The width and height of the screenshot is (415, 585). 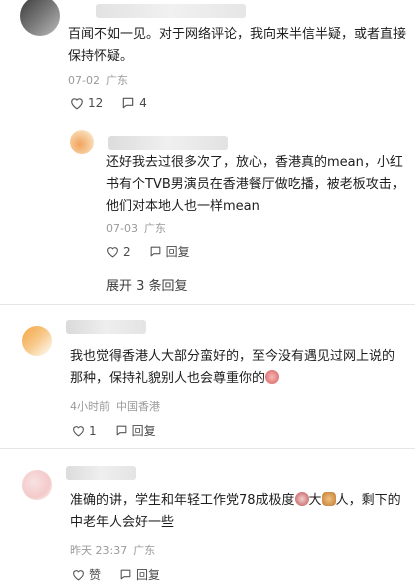 I want to click on comment-meta: 昨天 23:37 广东, so click(x=115, y=550).